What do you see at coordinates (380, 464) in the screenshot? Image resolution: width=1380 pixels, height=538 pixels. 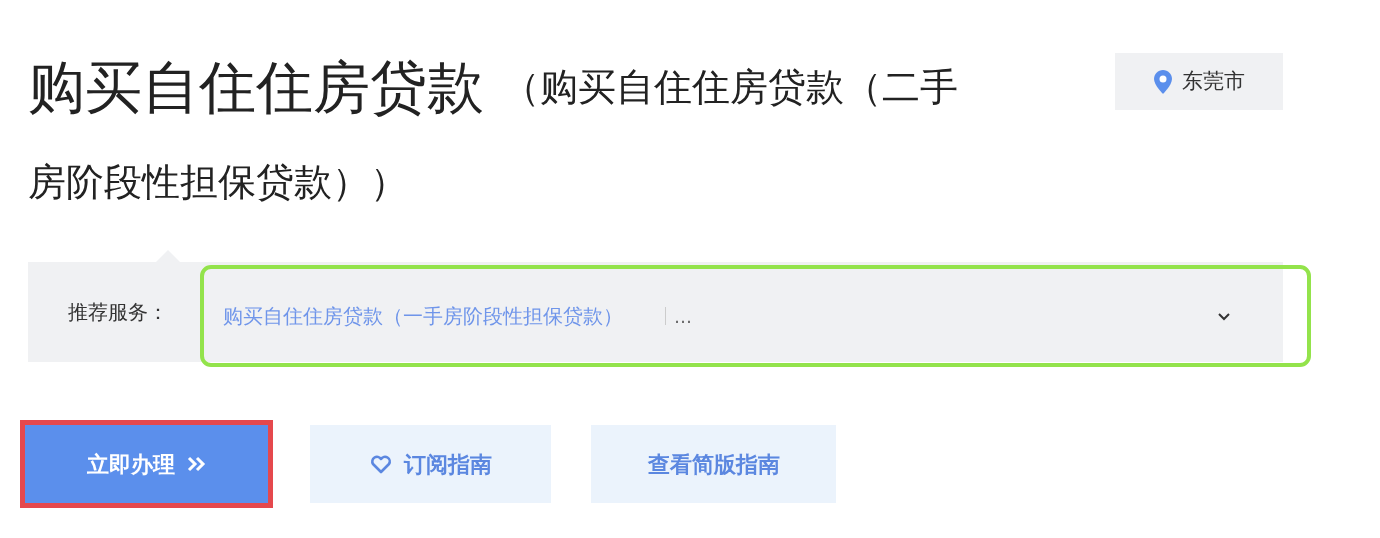 I see `heart-icon` at bounding box center [380, 464].